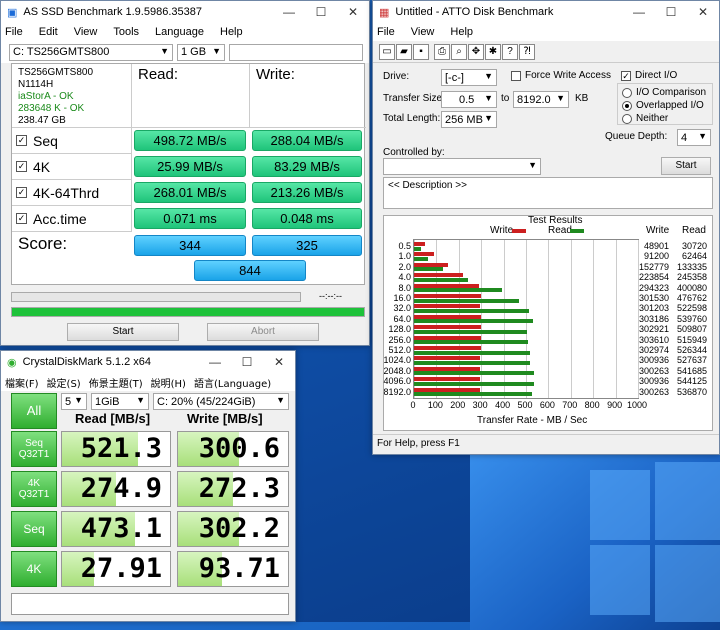  Describe the element at coordinates (459, 51) in the screenshot. I see `print-preview-icon: ⌕` at that location.